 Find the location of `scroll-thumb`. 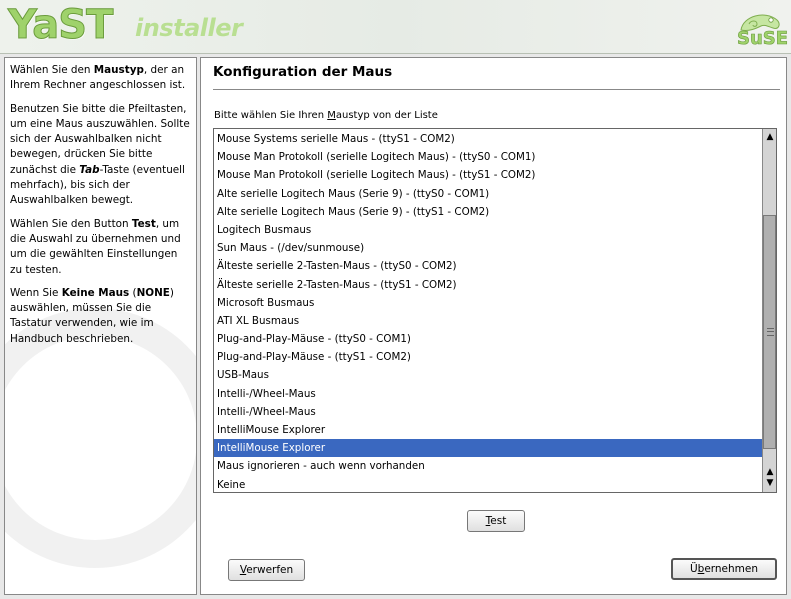

scroll-thumb is located at coordinates (769, 332).